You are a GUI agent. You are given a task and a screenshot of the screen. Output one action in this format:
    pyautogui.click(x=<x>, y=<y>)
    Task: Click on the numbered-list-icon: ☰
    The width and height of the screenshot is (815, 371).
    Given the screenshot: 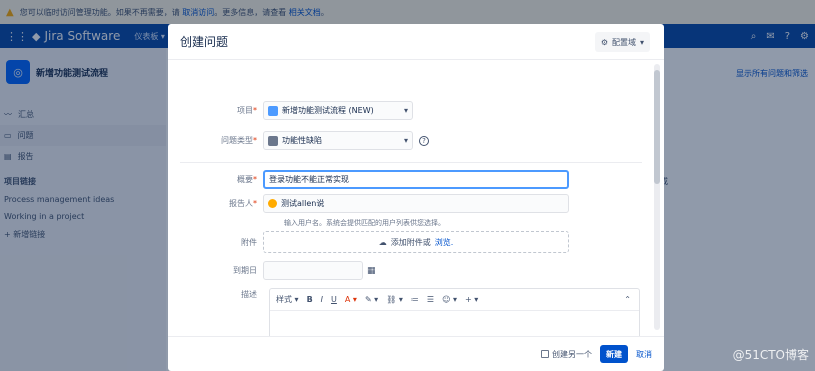 What is the action you would take?
    pyautogui.click(x=430, y=299)
    